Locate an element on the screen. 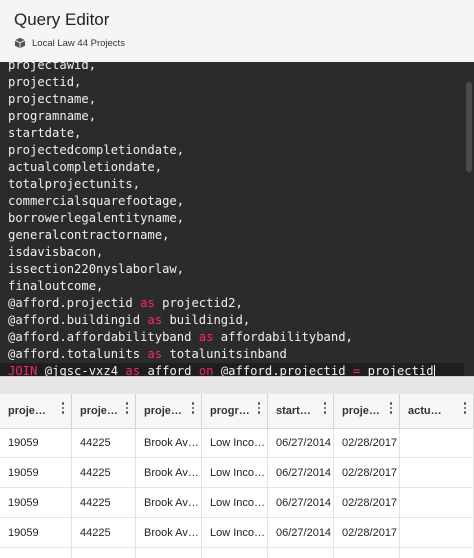 The image size is (474, 558). code-text: programname, is located at coordinates (52, 116).